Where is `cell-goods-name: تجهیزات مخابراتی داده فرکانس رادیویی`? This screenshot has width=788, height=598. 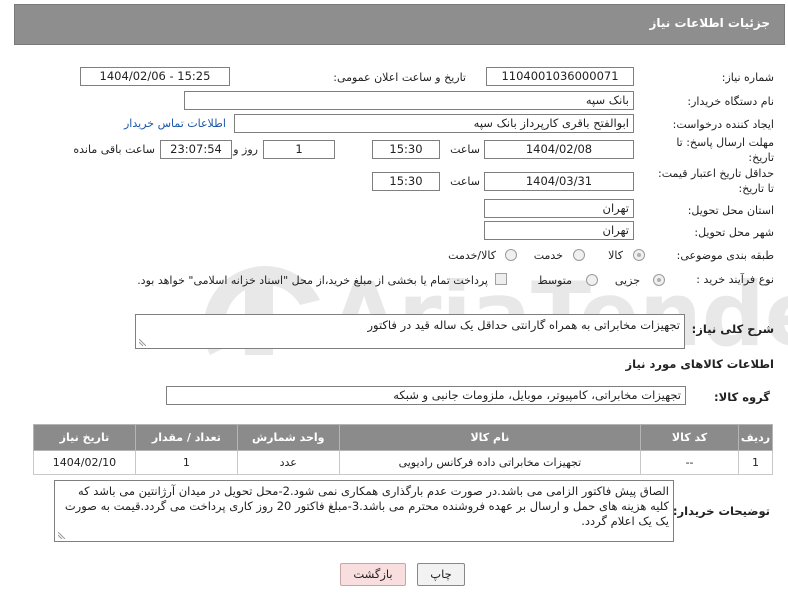 cell-goods-name: تجهیزات مخابراتی داده فرکانس رادیویی is located at coordinates (490, 462).